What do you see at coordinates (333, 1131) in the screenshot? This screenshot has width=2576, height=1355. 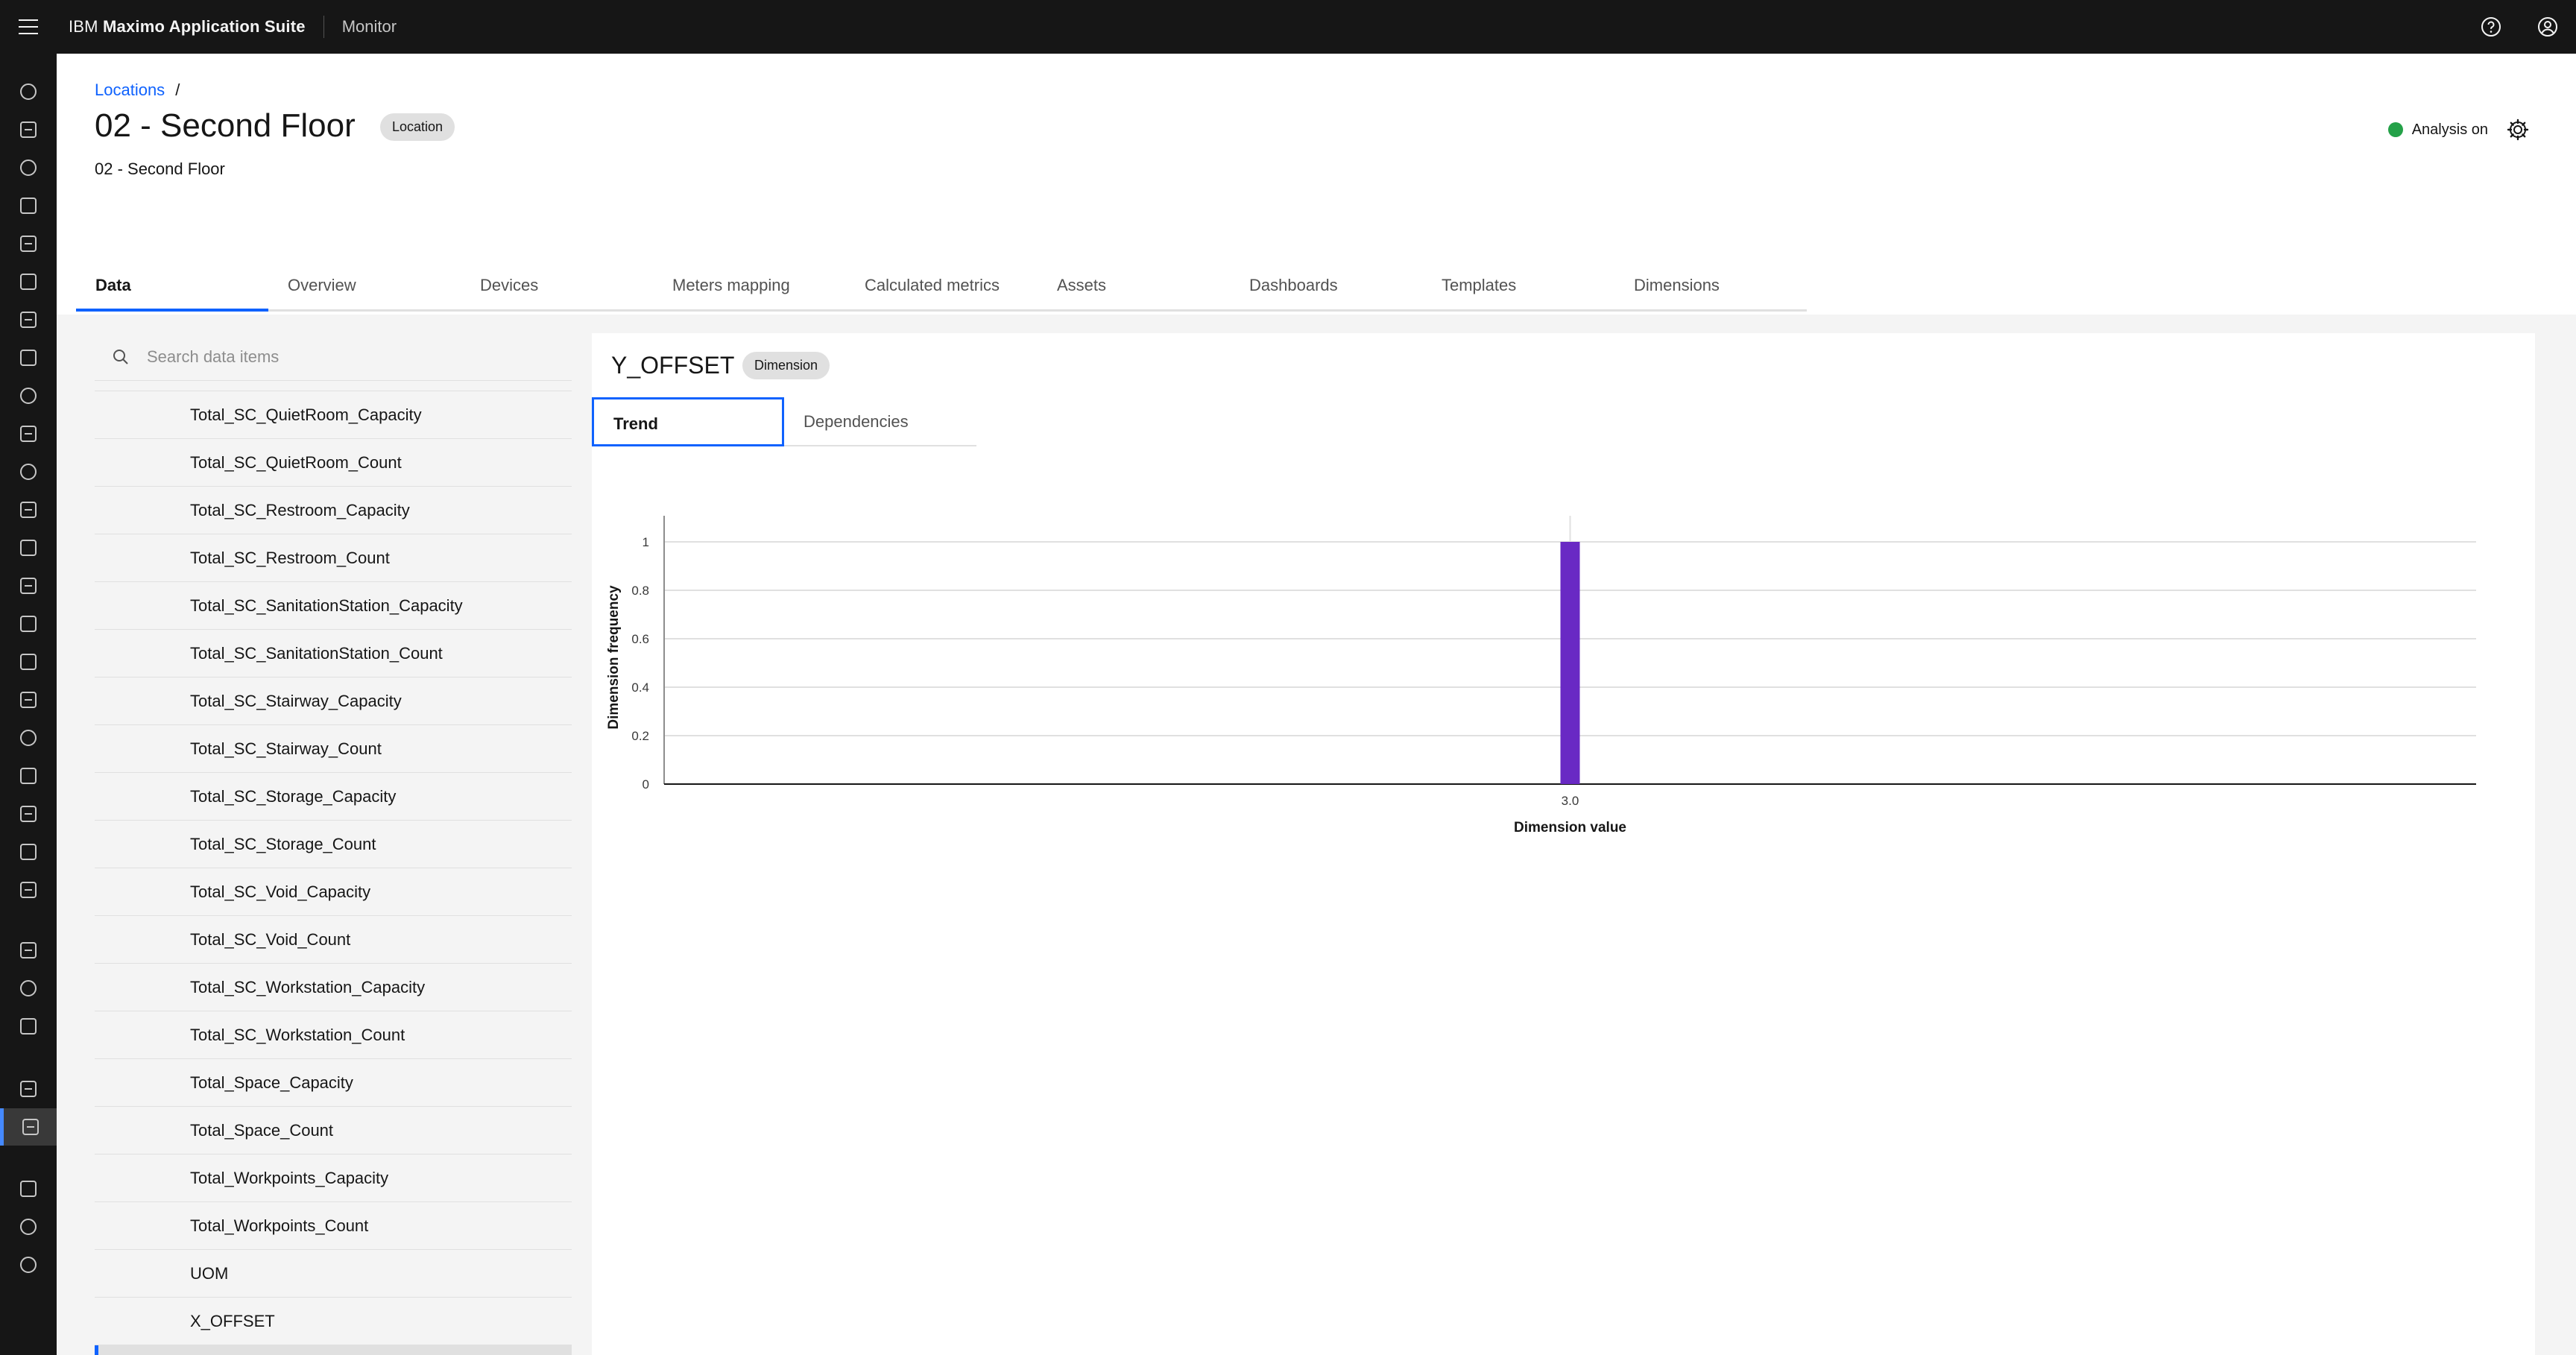 I see `list-item: Total_Space_Count` at bounding box center [333, 1131].